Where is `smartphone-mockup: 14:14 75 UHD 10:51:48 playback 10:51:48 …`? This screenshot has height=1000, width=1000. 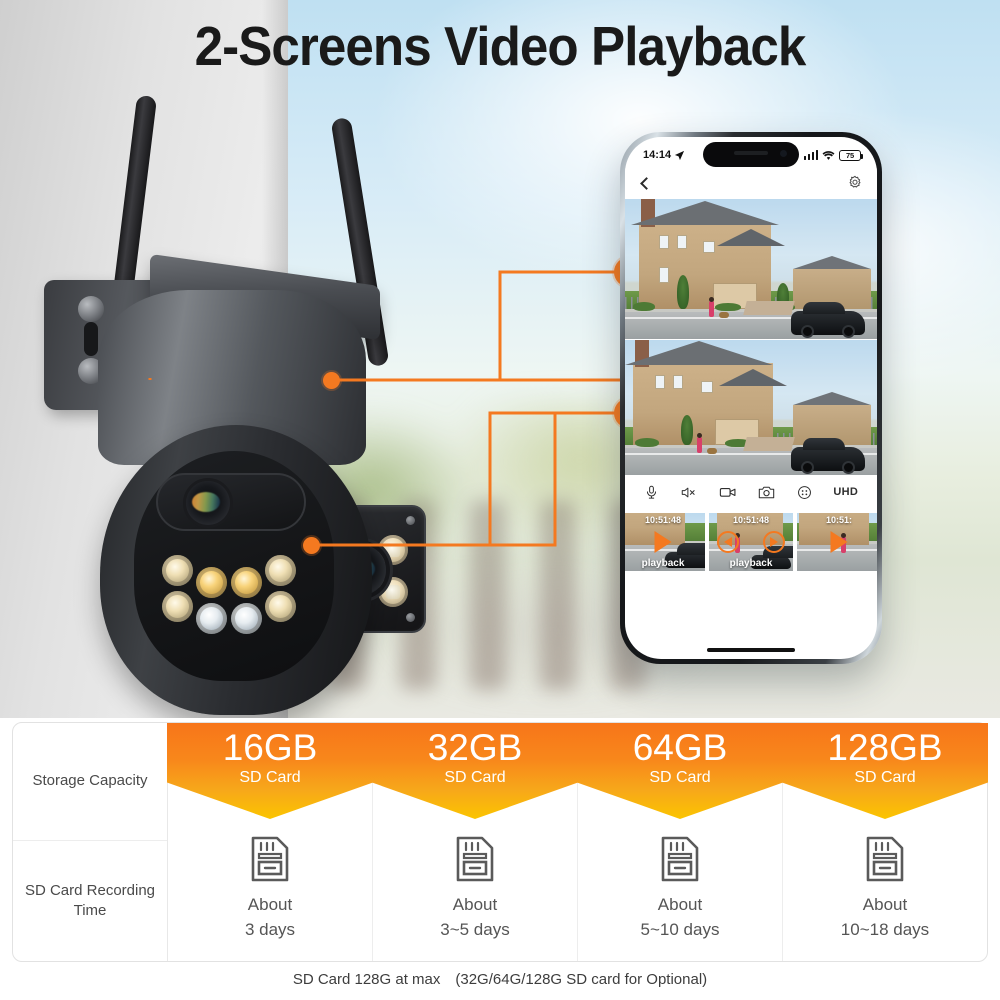
smartphone-mockup: 14:14 75 UHD 10:51:48 playback 10:51:48 … is located at coordinates (751, 398).